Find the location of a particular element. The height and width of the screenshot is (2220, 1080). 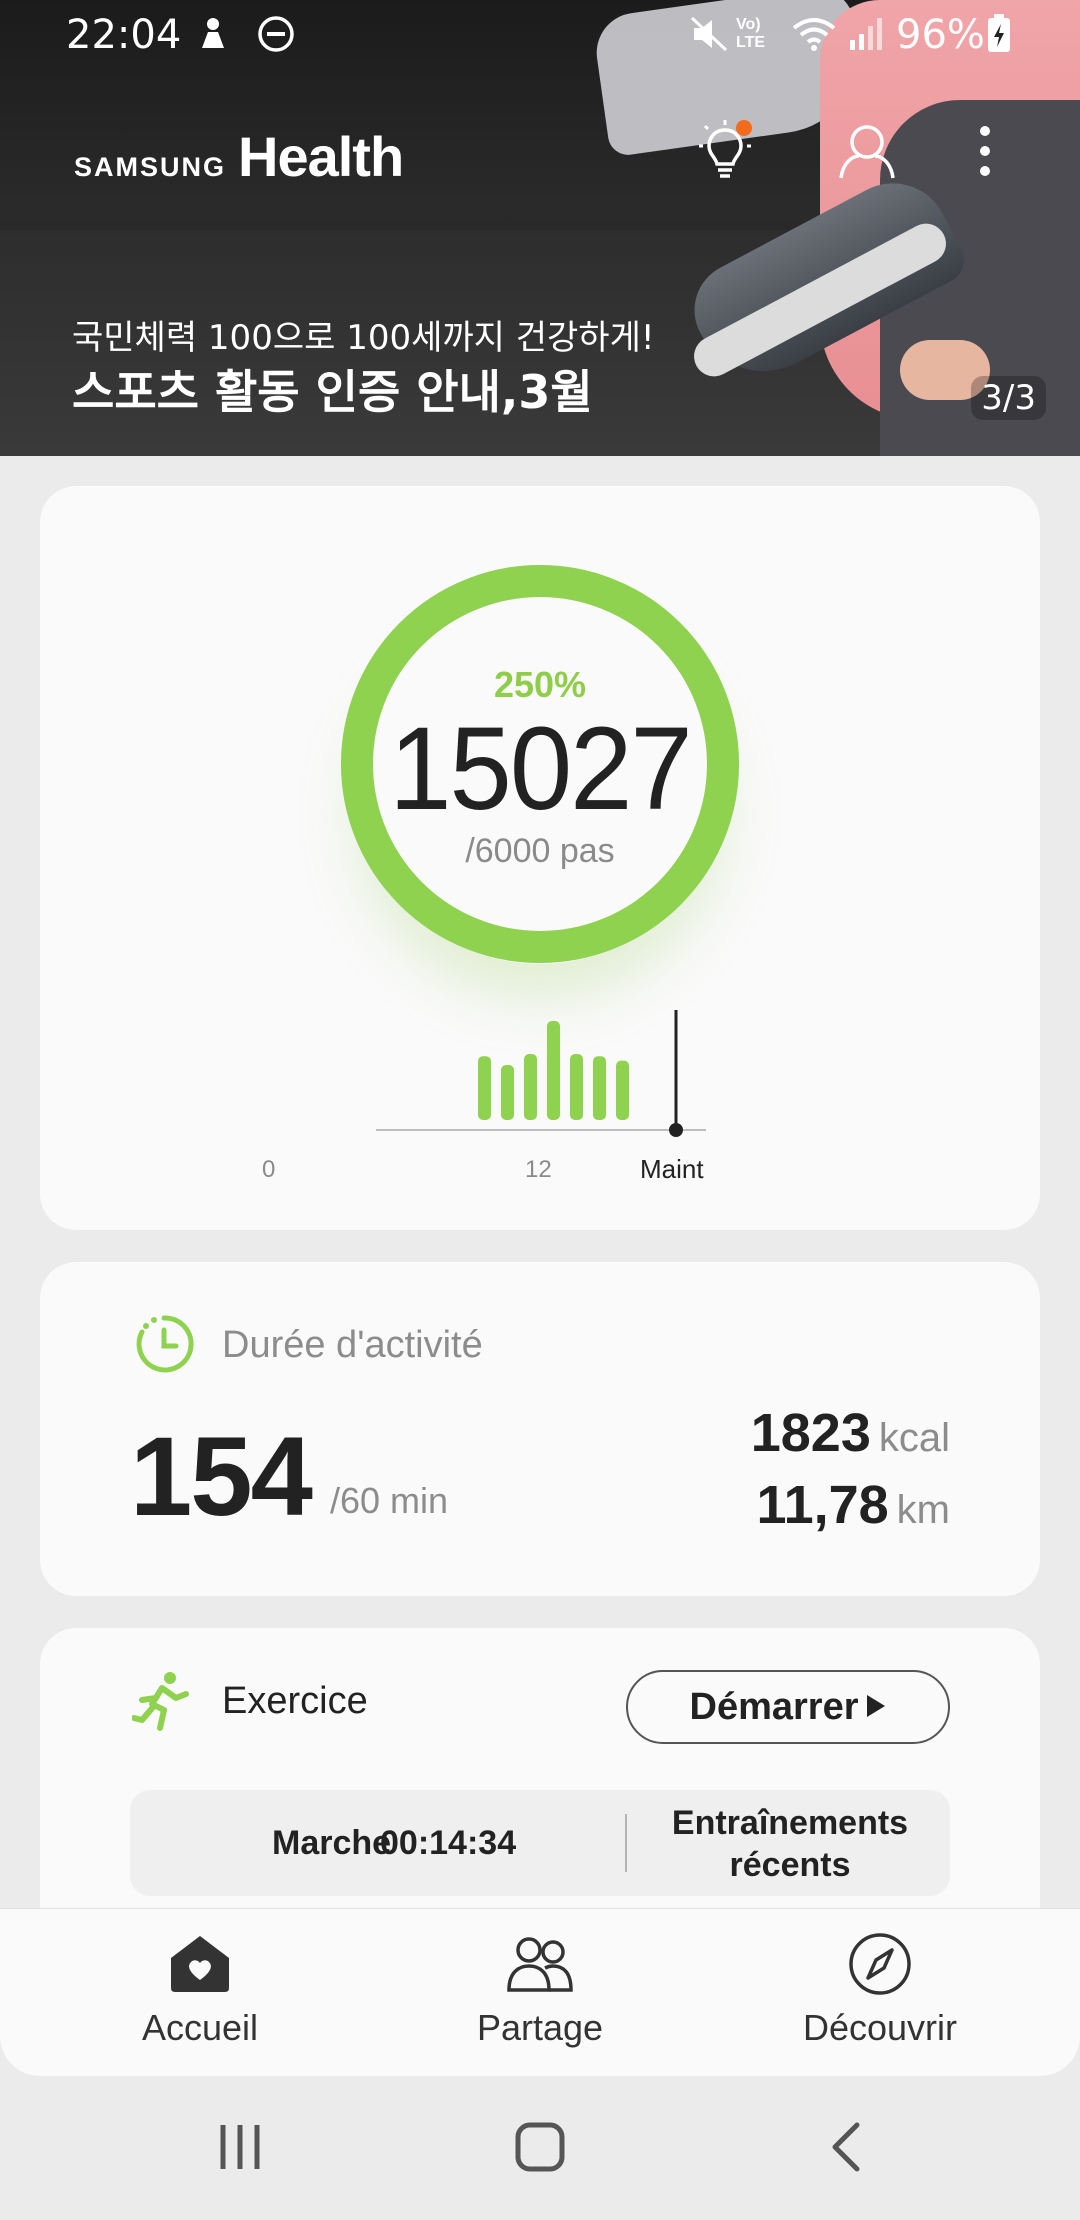

start-label: Démarrer is located at coordinates (774, 1706).